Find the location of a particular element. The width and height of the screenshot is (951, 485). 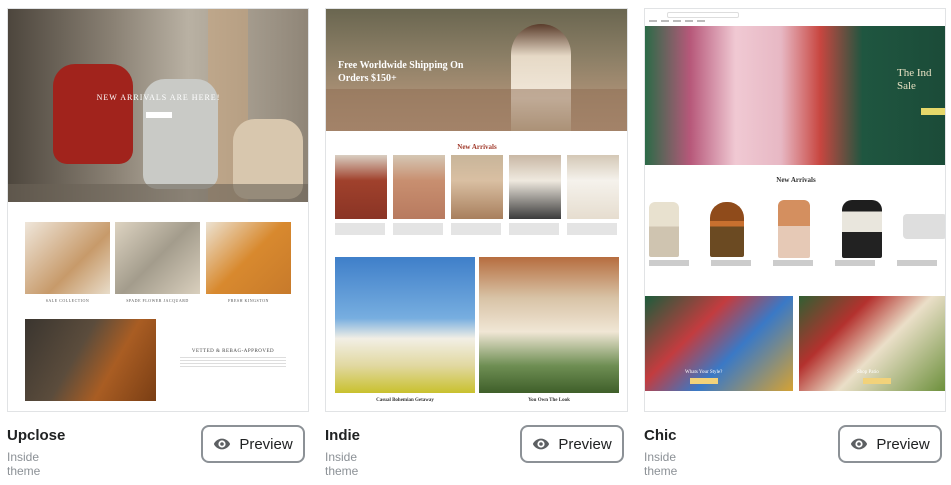

bottom-tile-label: Shop Patio is located at coordinates (868, 372).